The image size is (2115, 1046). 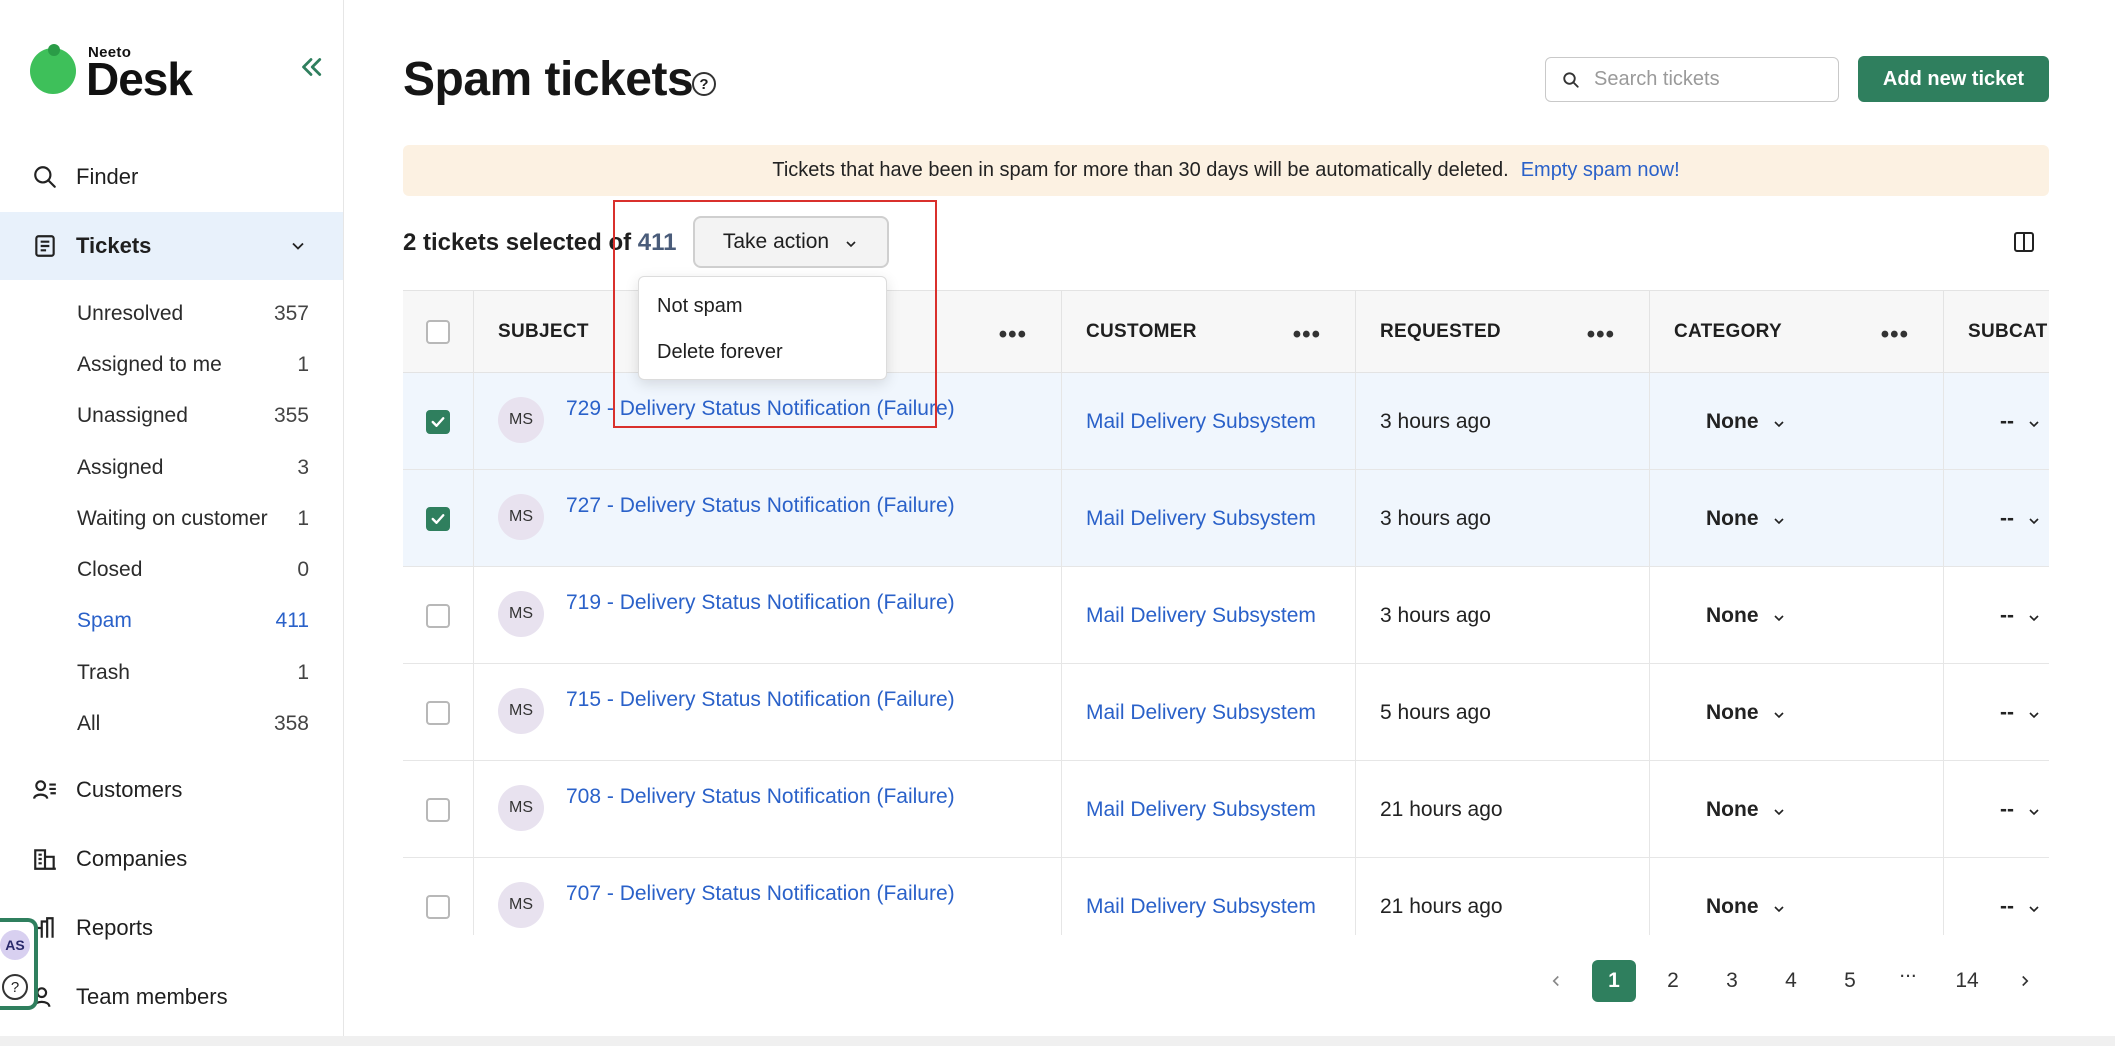 I want to click on previous-page-icon, so click(x=1556, y=981).